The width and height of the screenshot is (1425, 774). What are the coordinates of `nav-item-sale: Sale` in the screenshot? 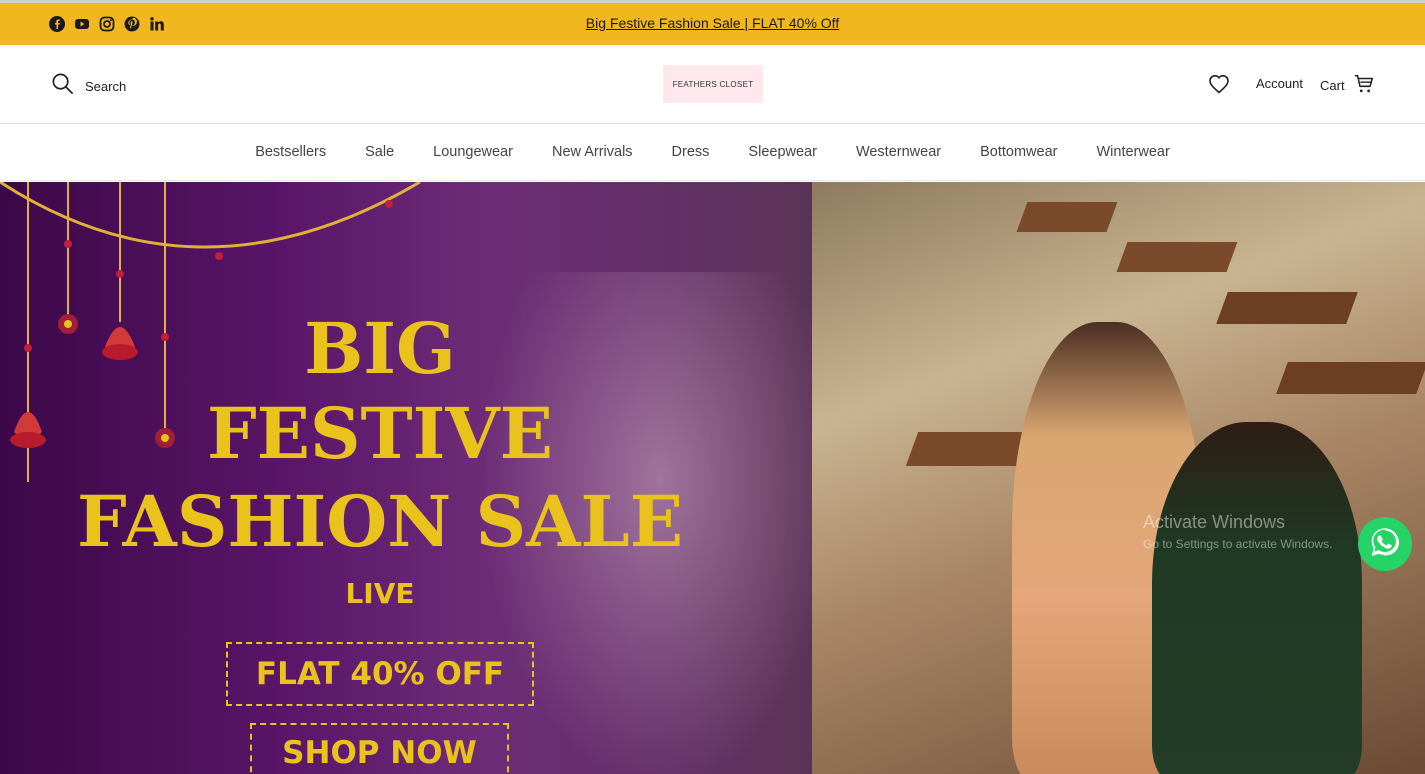 It's located at (379, 152).